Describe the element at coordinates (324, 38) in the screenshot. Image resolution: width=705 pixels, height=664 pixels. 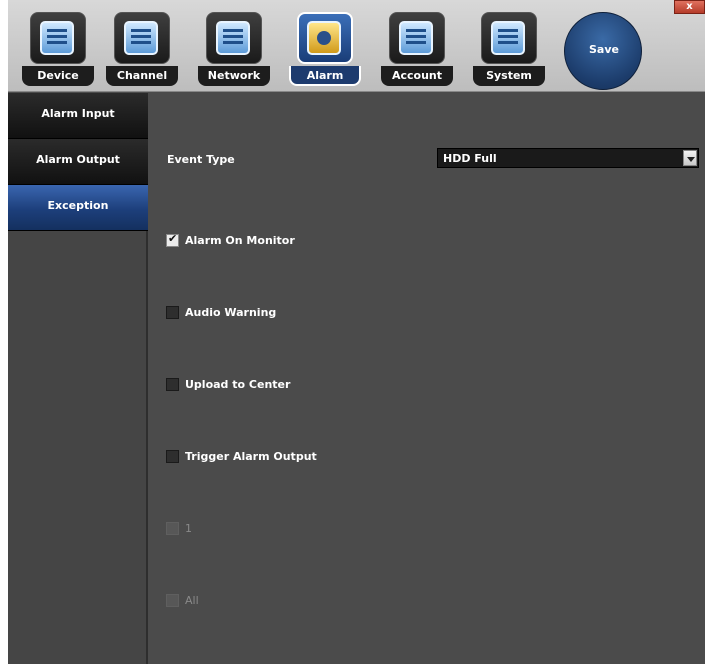
I see `alarm-icon` at that location.